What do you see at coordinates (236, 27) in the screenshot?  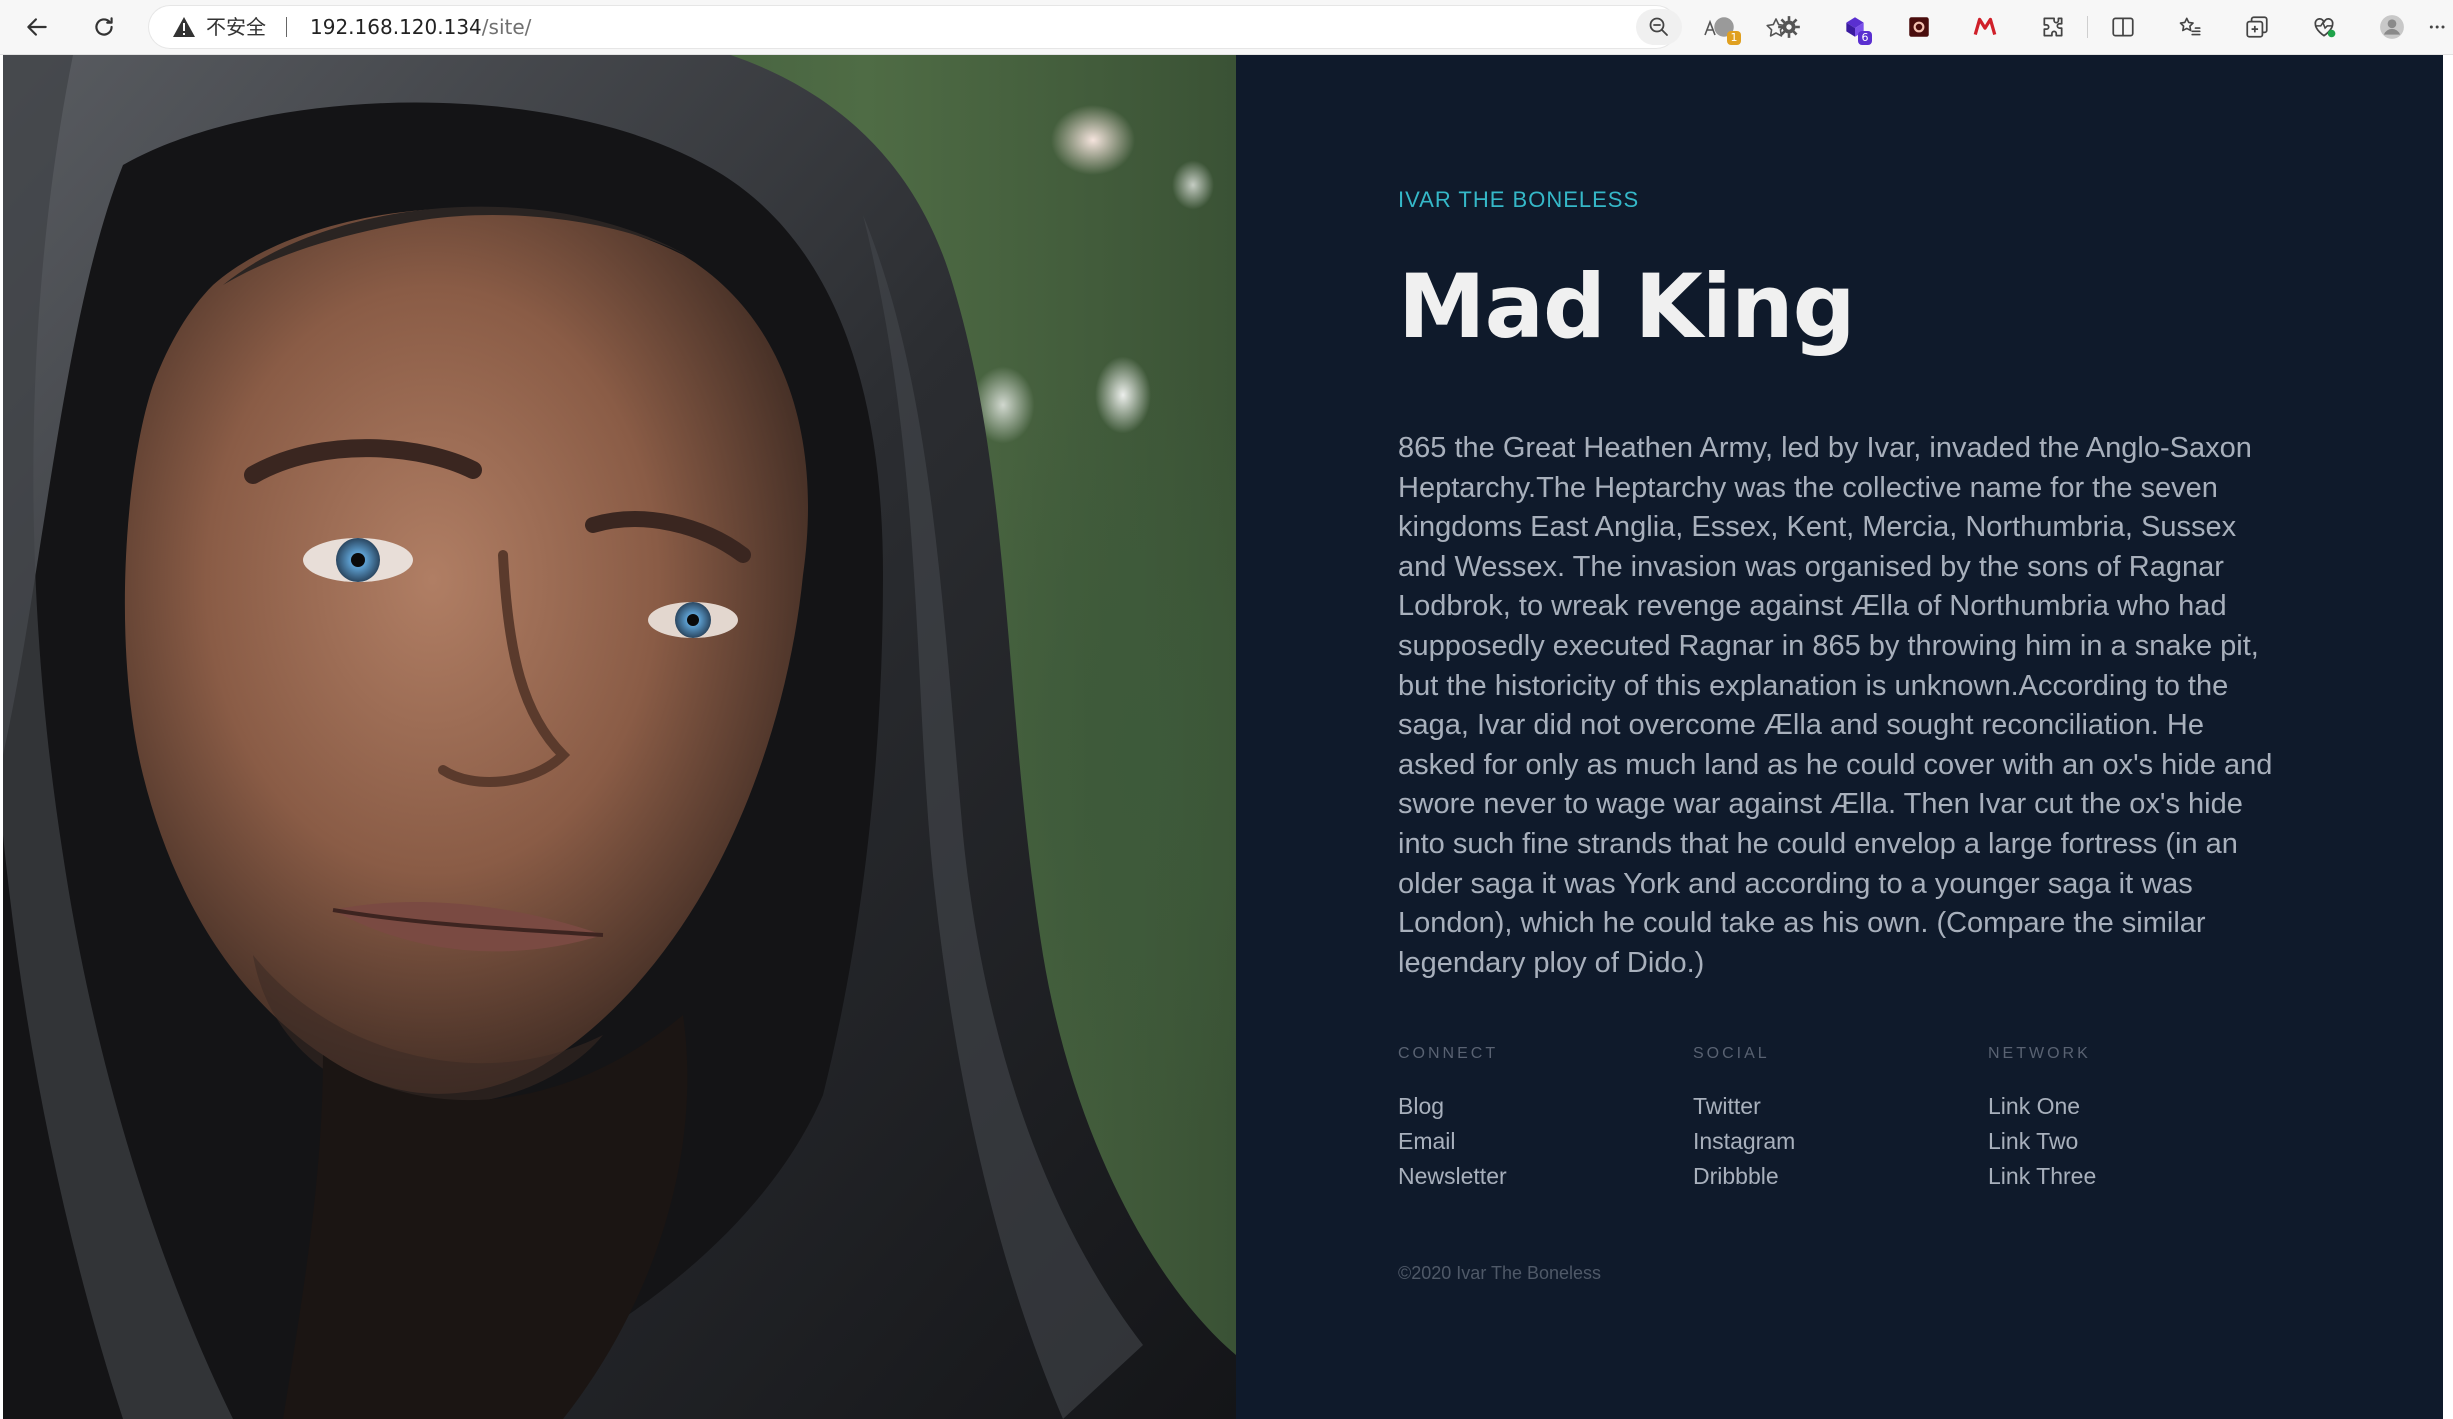 I see `insecure-label: 不安全` at bounding box center [236, 27].